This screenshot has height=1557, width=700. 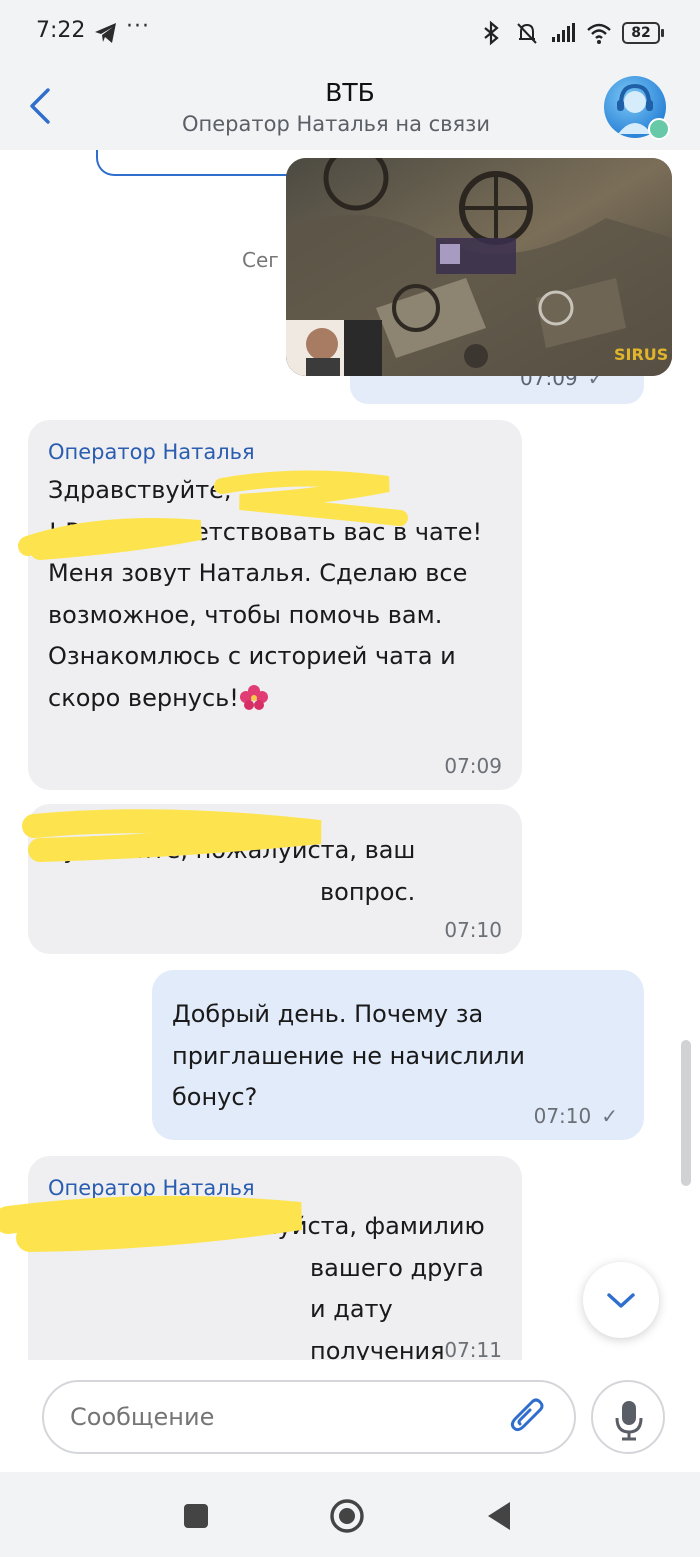 I want to click on battery-indicator: 82, so click(x=643, y=33).